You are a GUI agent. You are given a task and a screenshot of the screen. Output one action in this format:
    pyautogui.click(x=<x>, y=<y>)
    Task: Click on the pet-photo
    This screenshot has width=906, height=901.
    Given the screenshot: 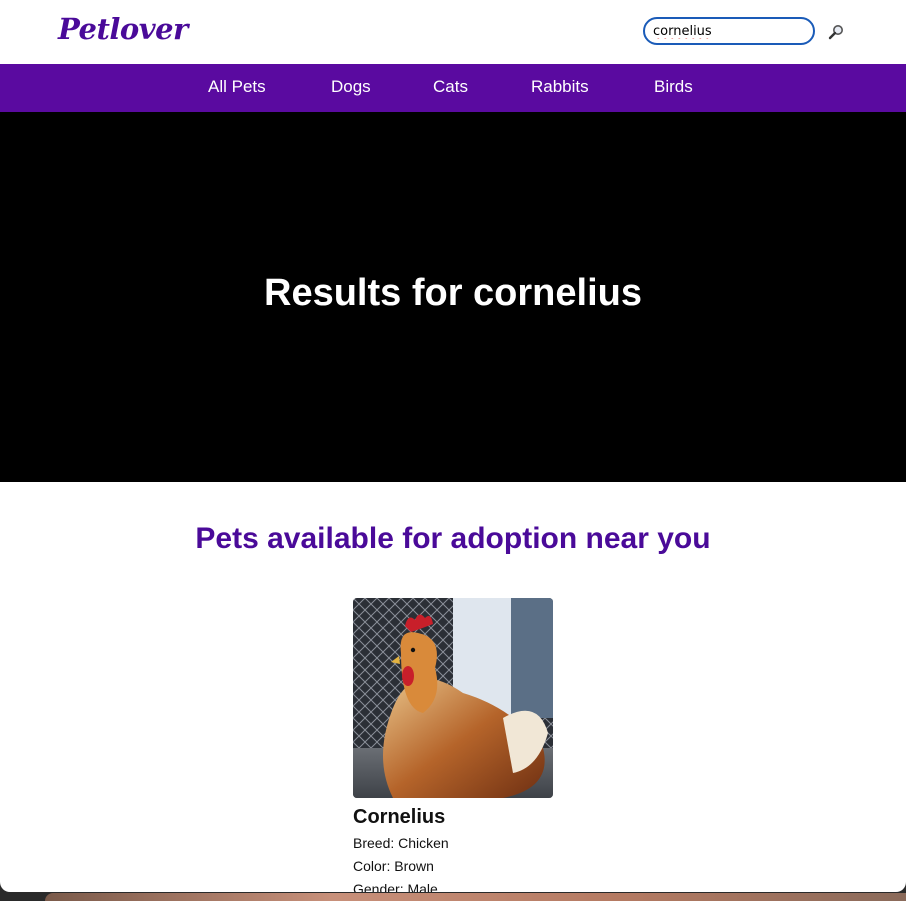 What is the action you would take?
    pyautogui.click(x=453, y=698)
    